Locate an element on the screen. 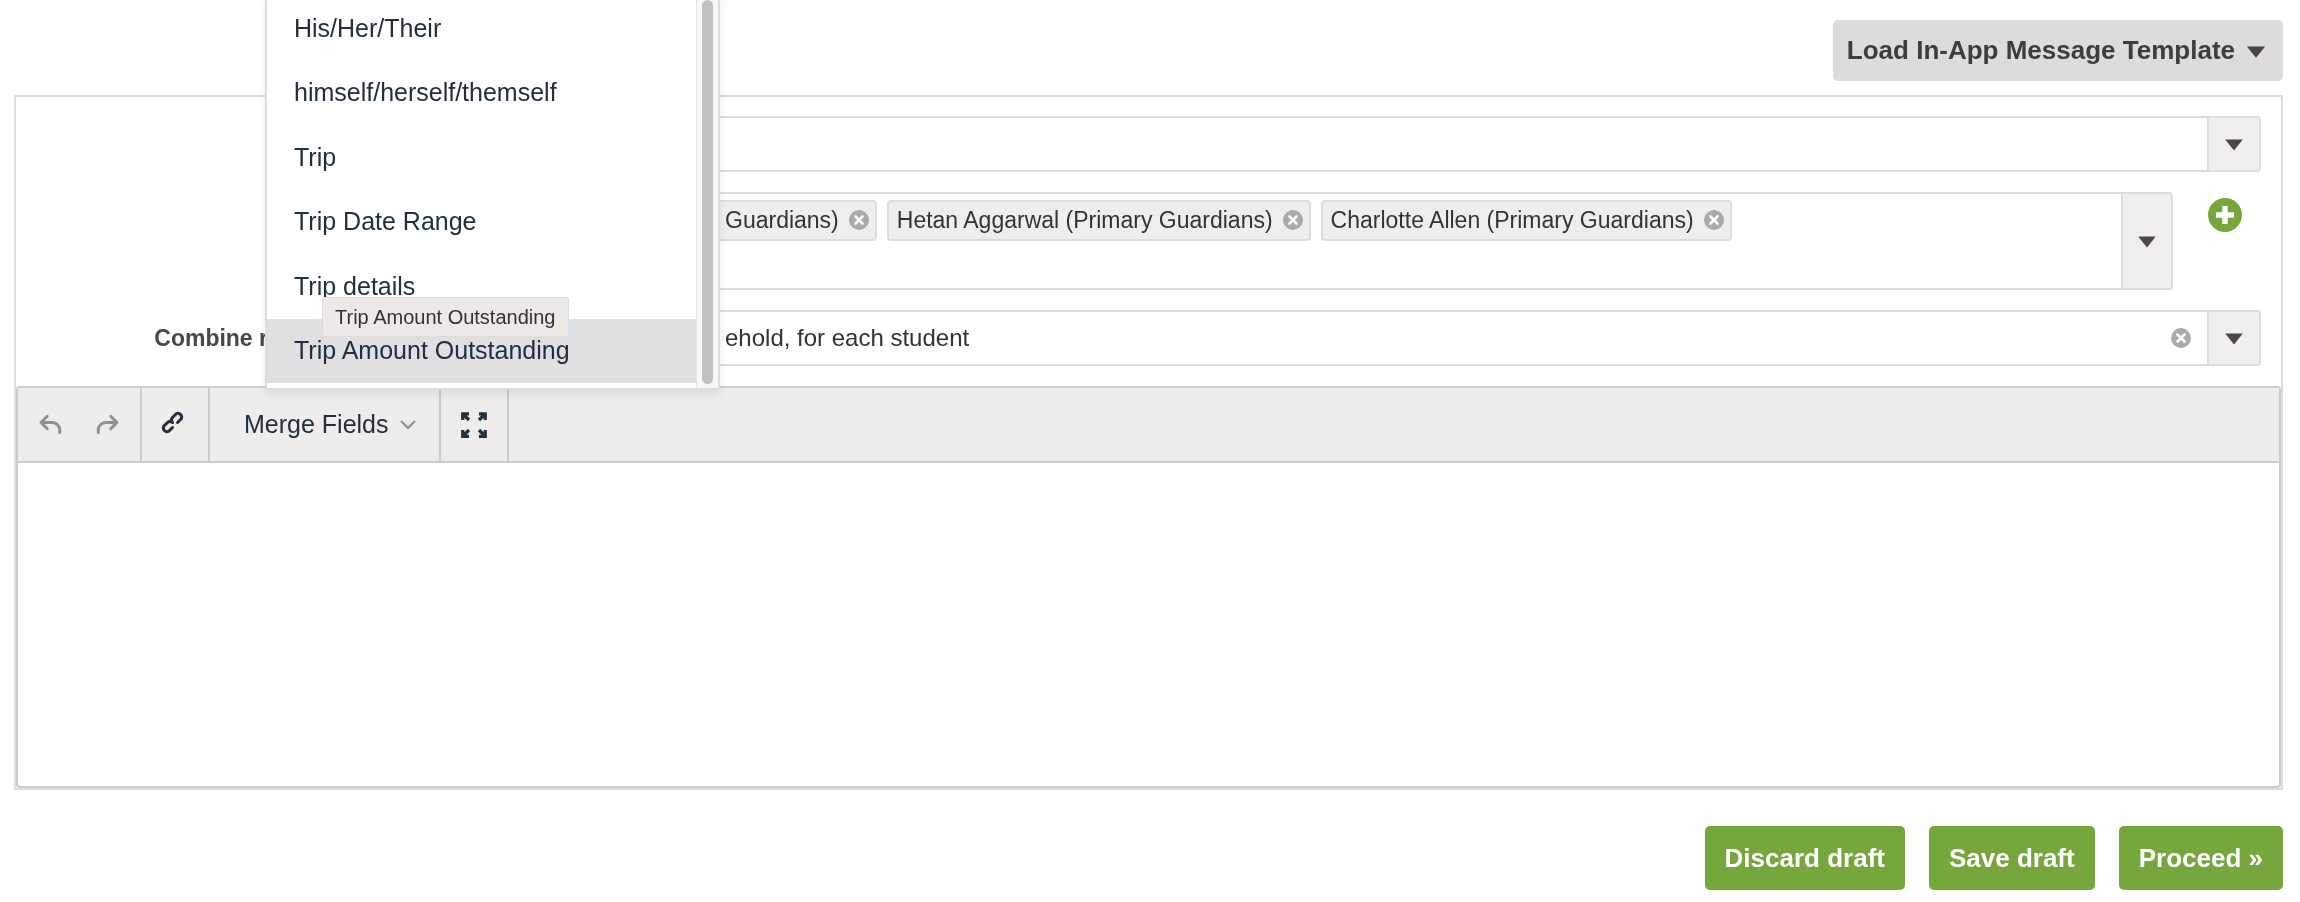 The height and width of the screenshot is (902, 2300). clear-icon is located at coordinates (2181, 338).